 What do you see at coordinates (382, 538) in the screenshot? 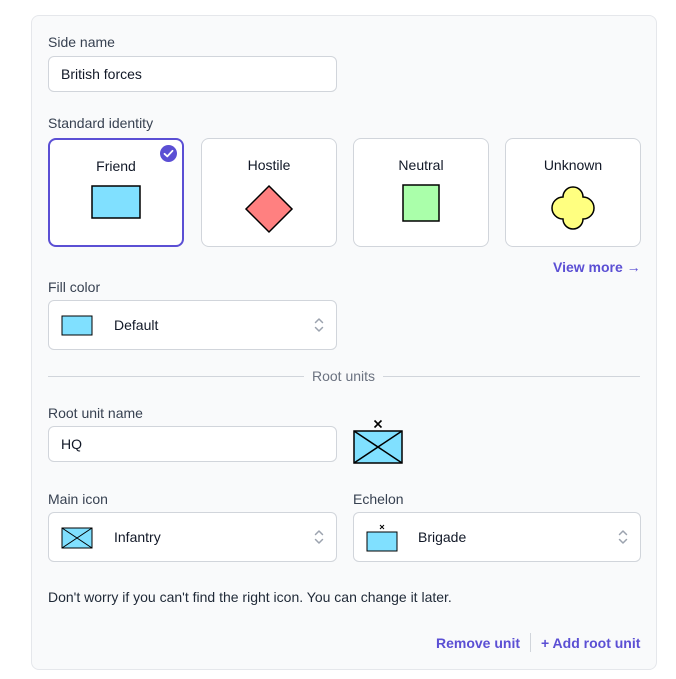
I see `brigade-symbol-icon` at bounding box center [382, 538].